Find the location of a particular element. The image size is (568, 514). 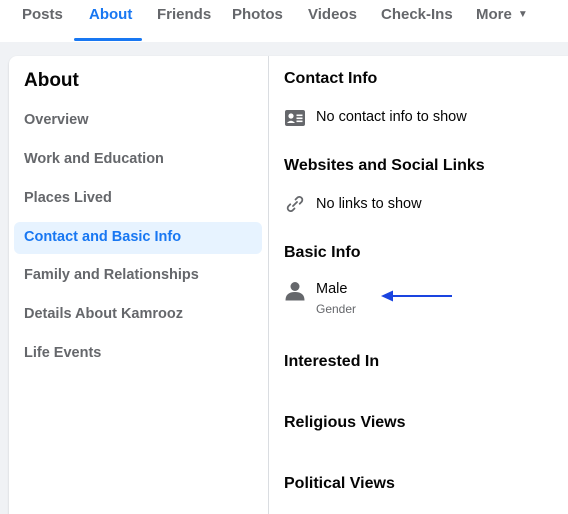

caret-down-icon: ▼ is located at coordinates (522, 14).